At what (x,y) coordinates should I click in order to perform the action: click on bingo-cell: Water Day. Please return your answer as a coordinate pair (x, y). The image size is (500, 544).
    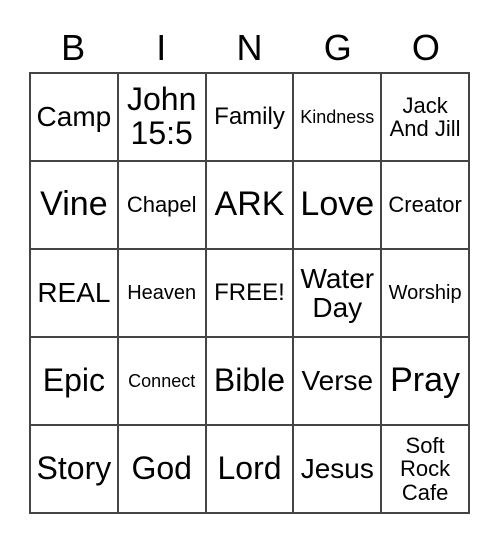
    Looking at the image, I should click on (337, 293).